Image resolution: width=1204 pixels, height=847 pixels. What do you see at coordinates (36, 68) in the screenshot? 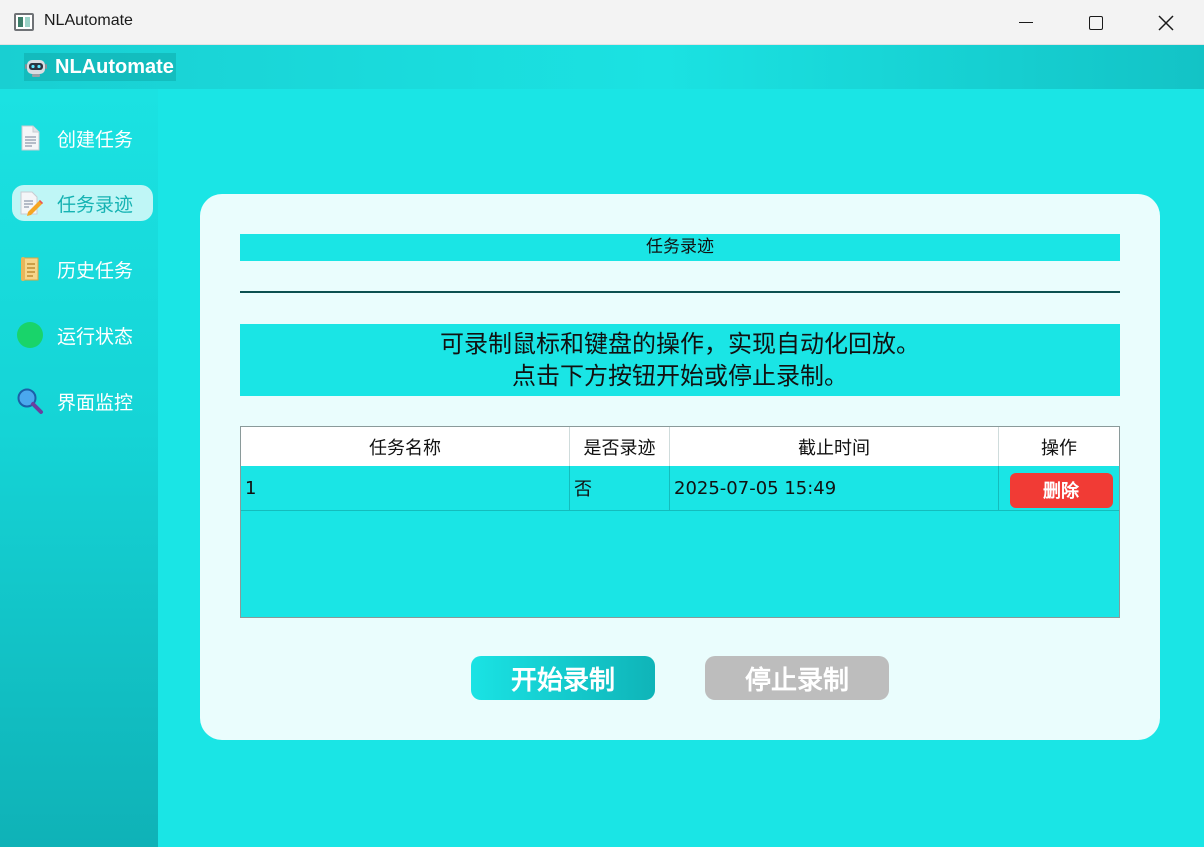
I see `robot-icon` at bounding box center [36, 68].